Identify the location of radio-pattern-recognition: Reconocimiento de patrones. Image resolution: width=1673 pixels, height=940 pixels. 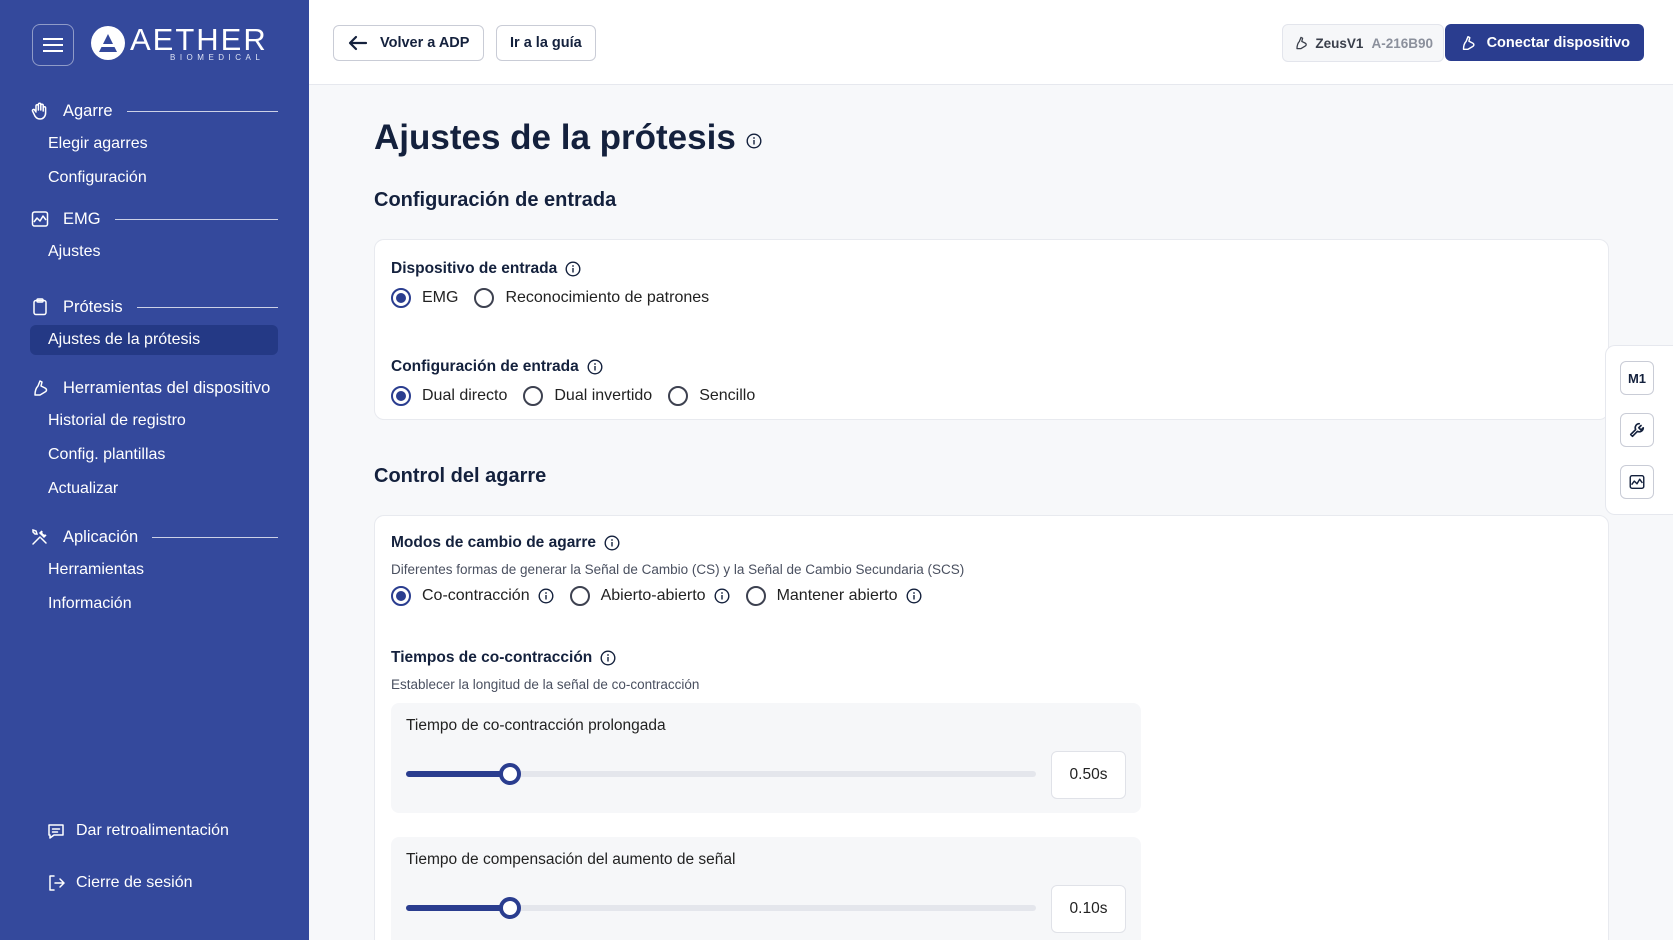
(591, 298).